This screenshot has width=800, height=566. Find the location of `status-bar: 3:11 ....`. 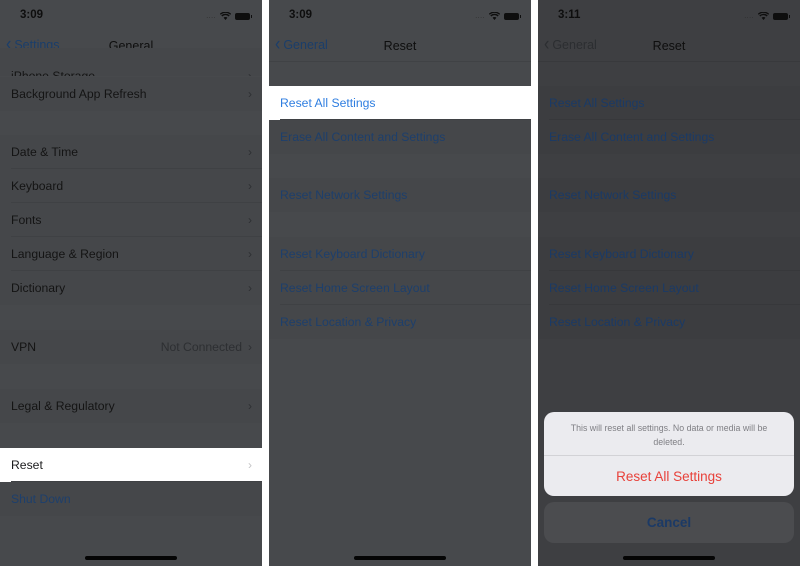

status-bar: 3:11 .... is located at coordinates (669, 16).